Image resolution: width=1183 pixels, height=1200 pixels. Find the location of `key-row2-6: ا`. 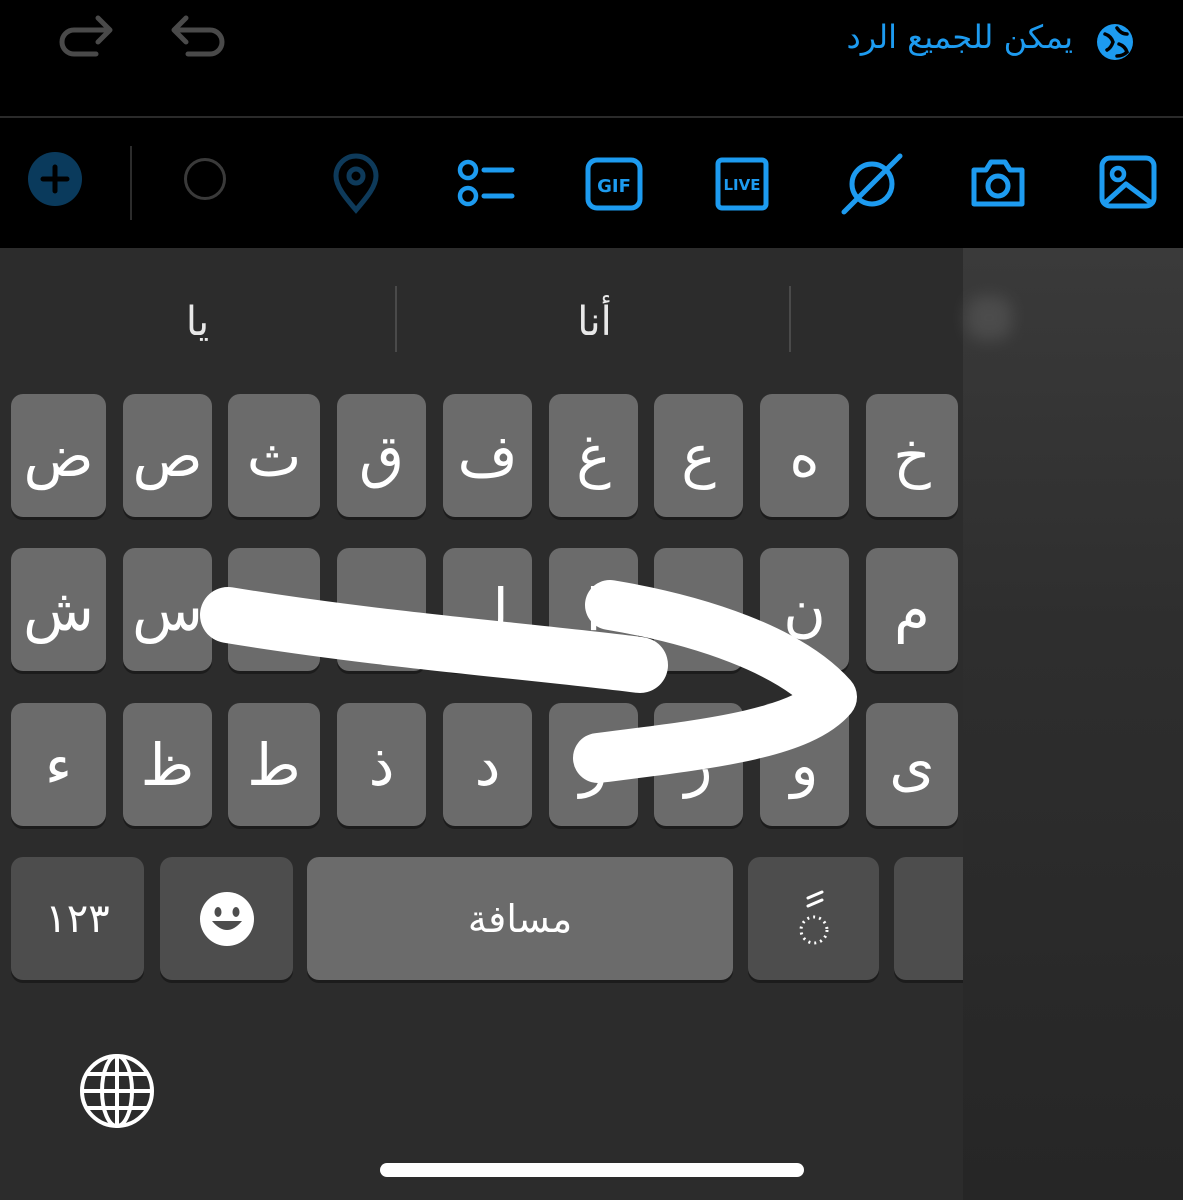

key-row2-6: ا is located at coordinates (593, 609).